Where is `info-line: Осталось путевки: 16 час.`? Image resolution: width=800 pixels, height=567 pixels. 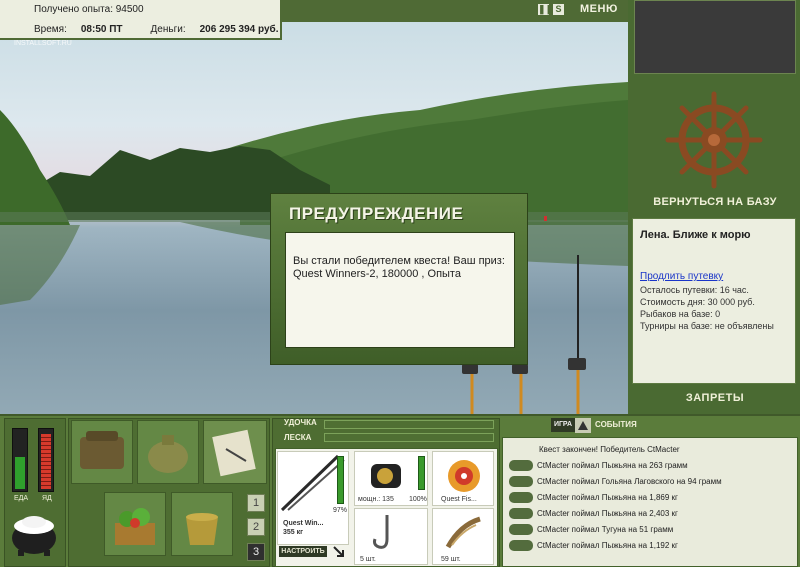
info-line: Осталось путевки: 16 час. is located at coordinates (694, 290).